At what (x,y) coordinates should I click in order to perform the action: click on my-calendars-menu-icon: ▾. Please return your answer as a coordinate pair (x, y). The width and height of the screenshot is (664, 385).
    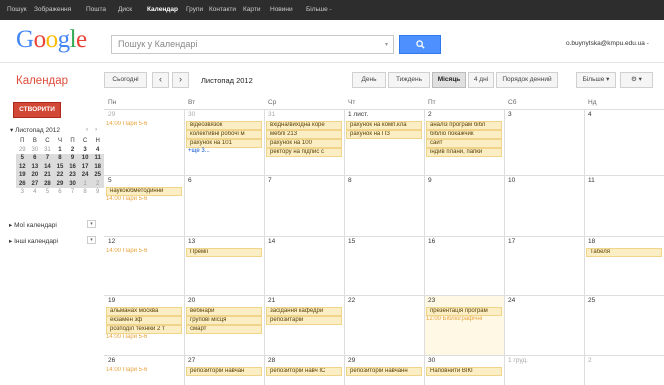
    Looking at the image, I should click on (91, 224).